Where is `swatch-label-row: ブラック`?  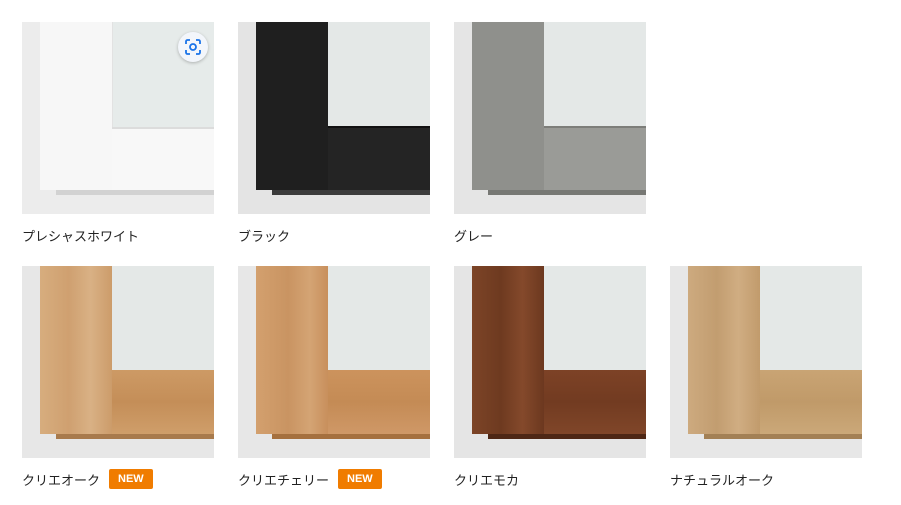 swatch-label-row: ブラック is located at coordinates (264, 235).